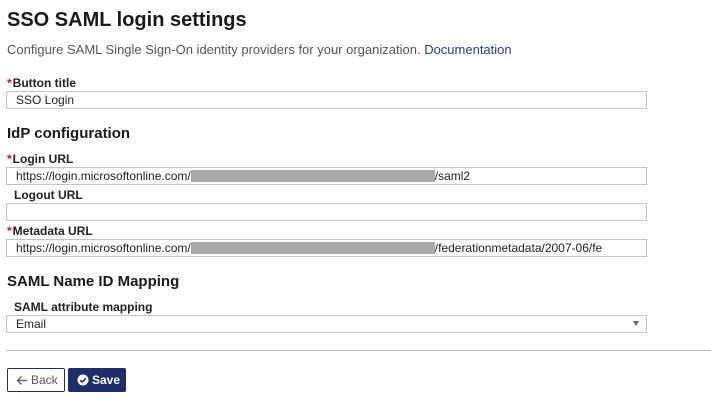 The height and width of the screenshot is (407, 711). What do you see at coordinates (83, 382) in the screenshot?
I see `check-circle-icon` at bounding box center [83, 382].